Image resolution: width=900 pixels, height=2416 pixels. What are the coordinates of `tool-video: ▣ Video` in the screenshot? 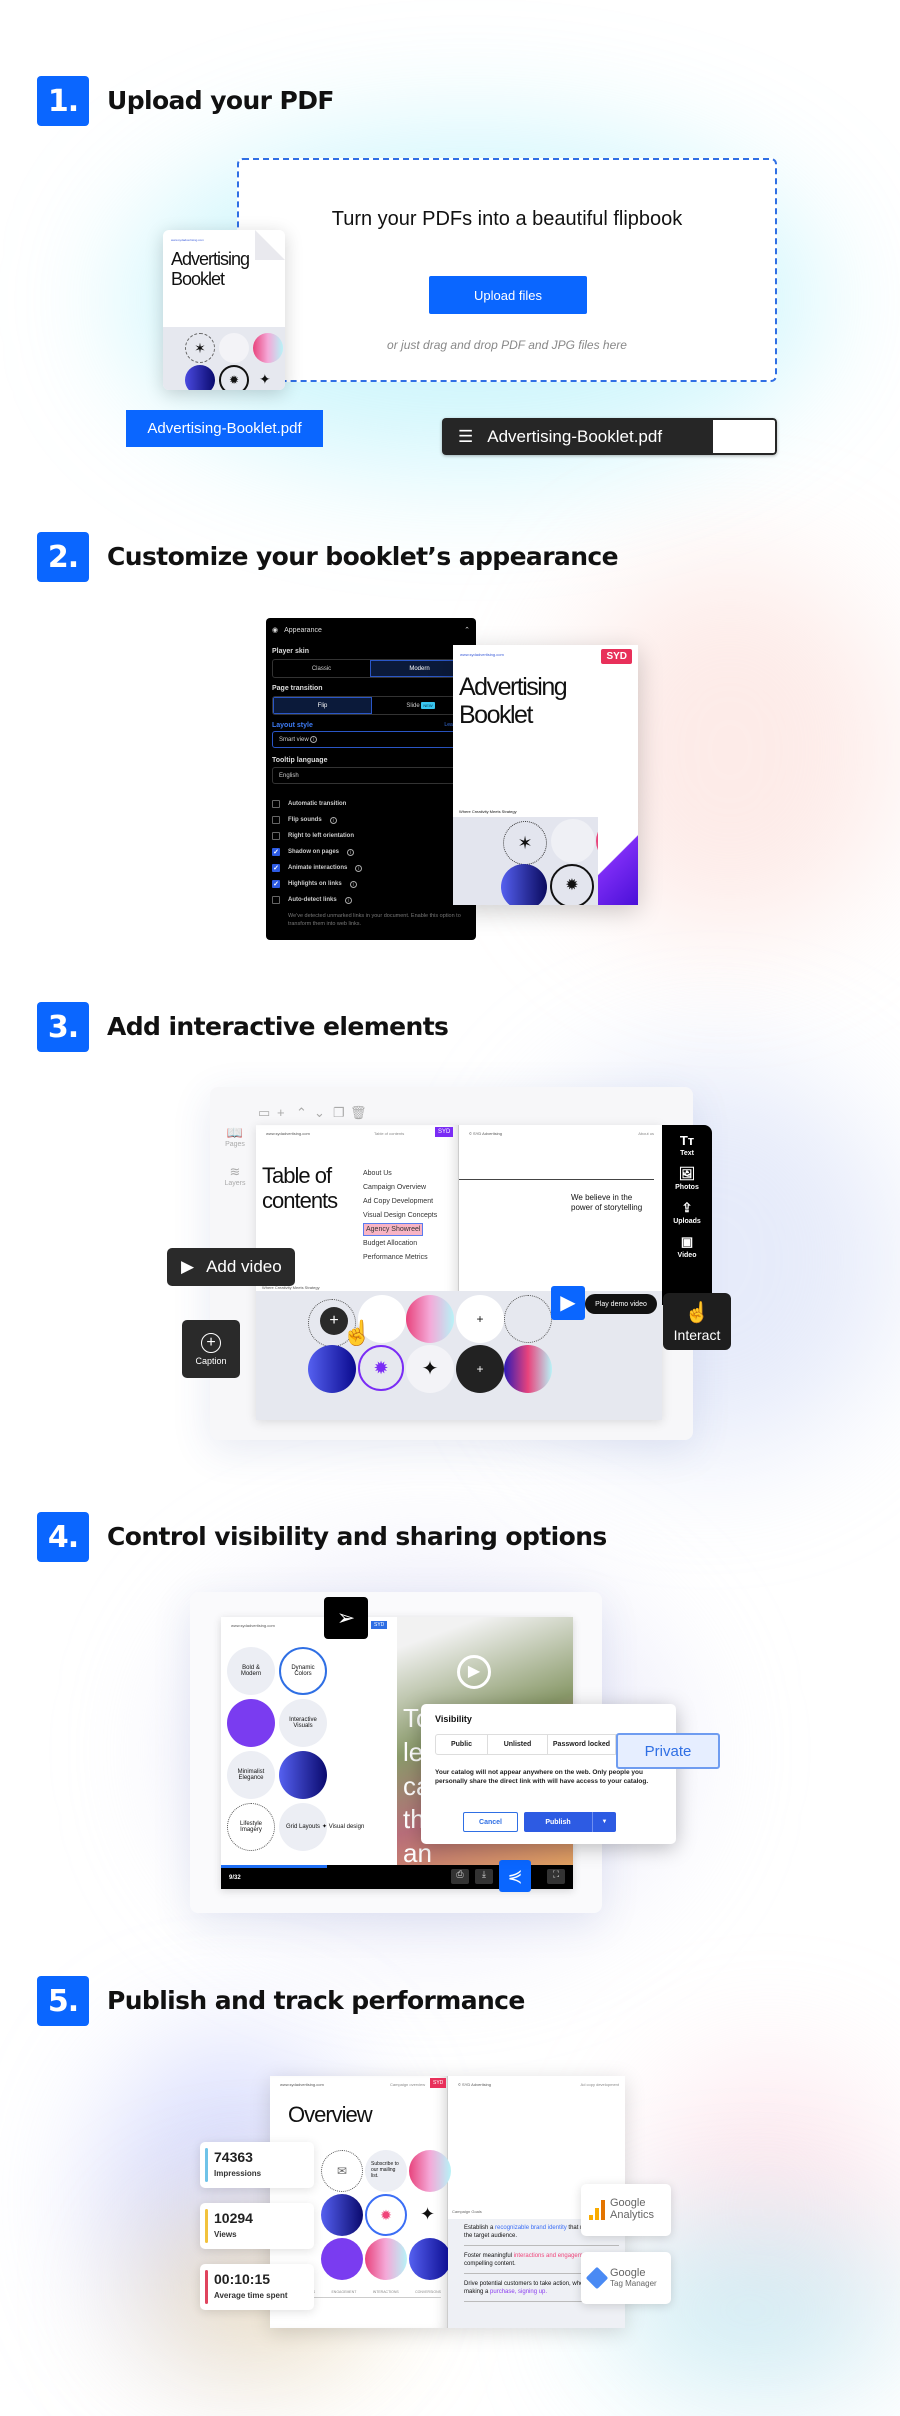 It's located at (687, 1246).